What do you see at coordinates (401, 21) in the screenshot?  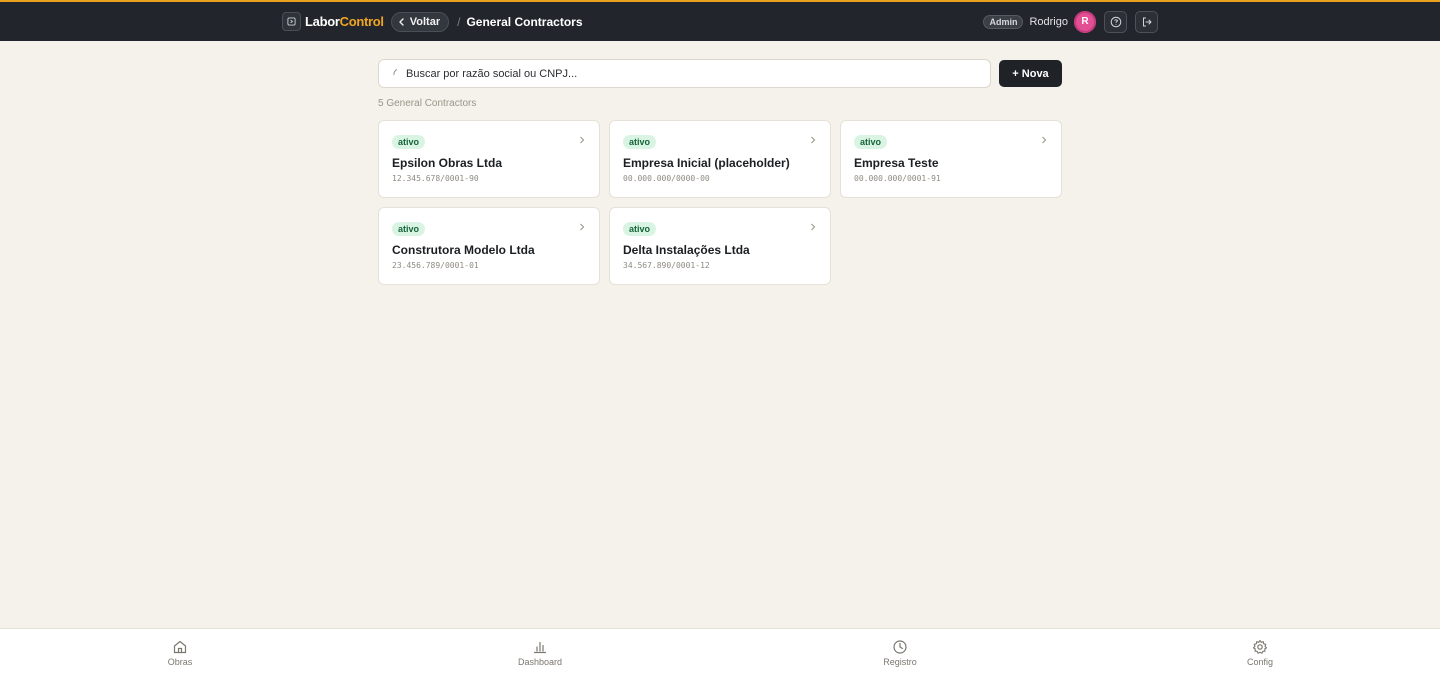 I see `chevron-left-icon` at bounding box center [401, 21].